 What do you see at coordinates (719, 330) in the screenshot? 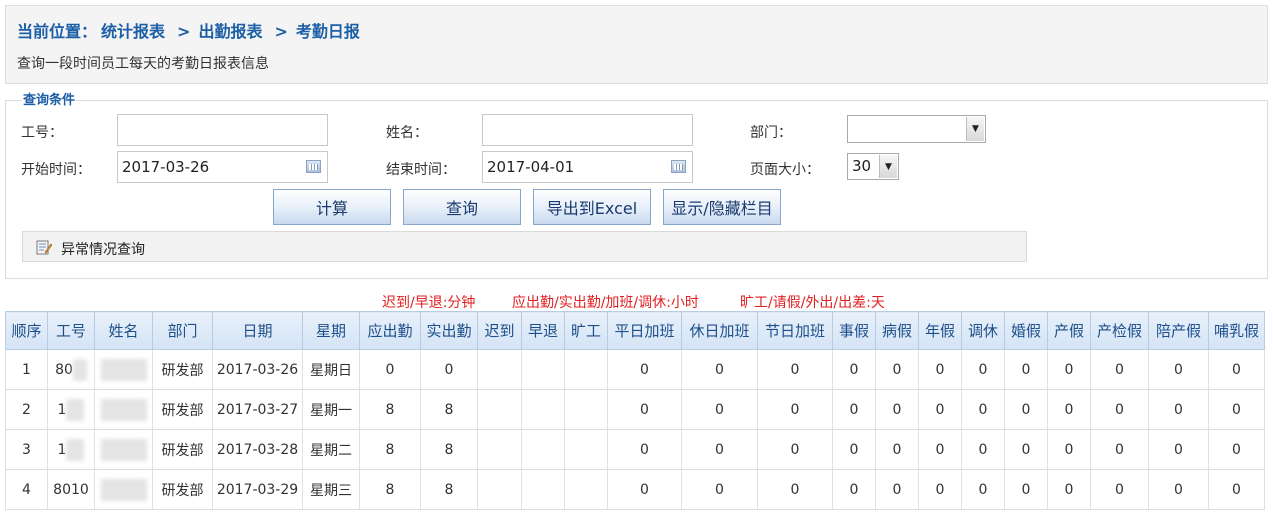
I see `column-header: 休日加班` at bounding box center [719, 330].